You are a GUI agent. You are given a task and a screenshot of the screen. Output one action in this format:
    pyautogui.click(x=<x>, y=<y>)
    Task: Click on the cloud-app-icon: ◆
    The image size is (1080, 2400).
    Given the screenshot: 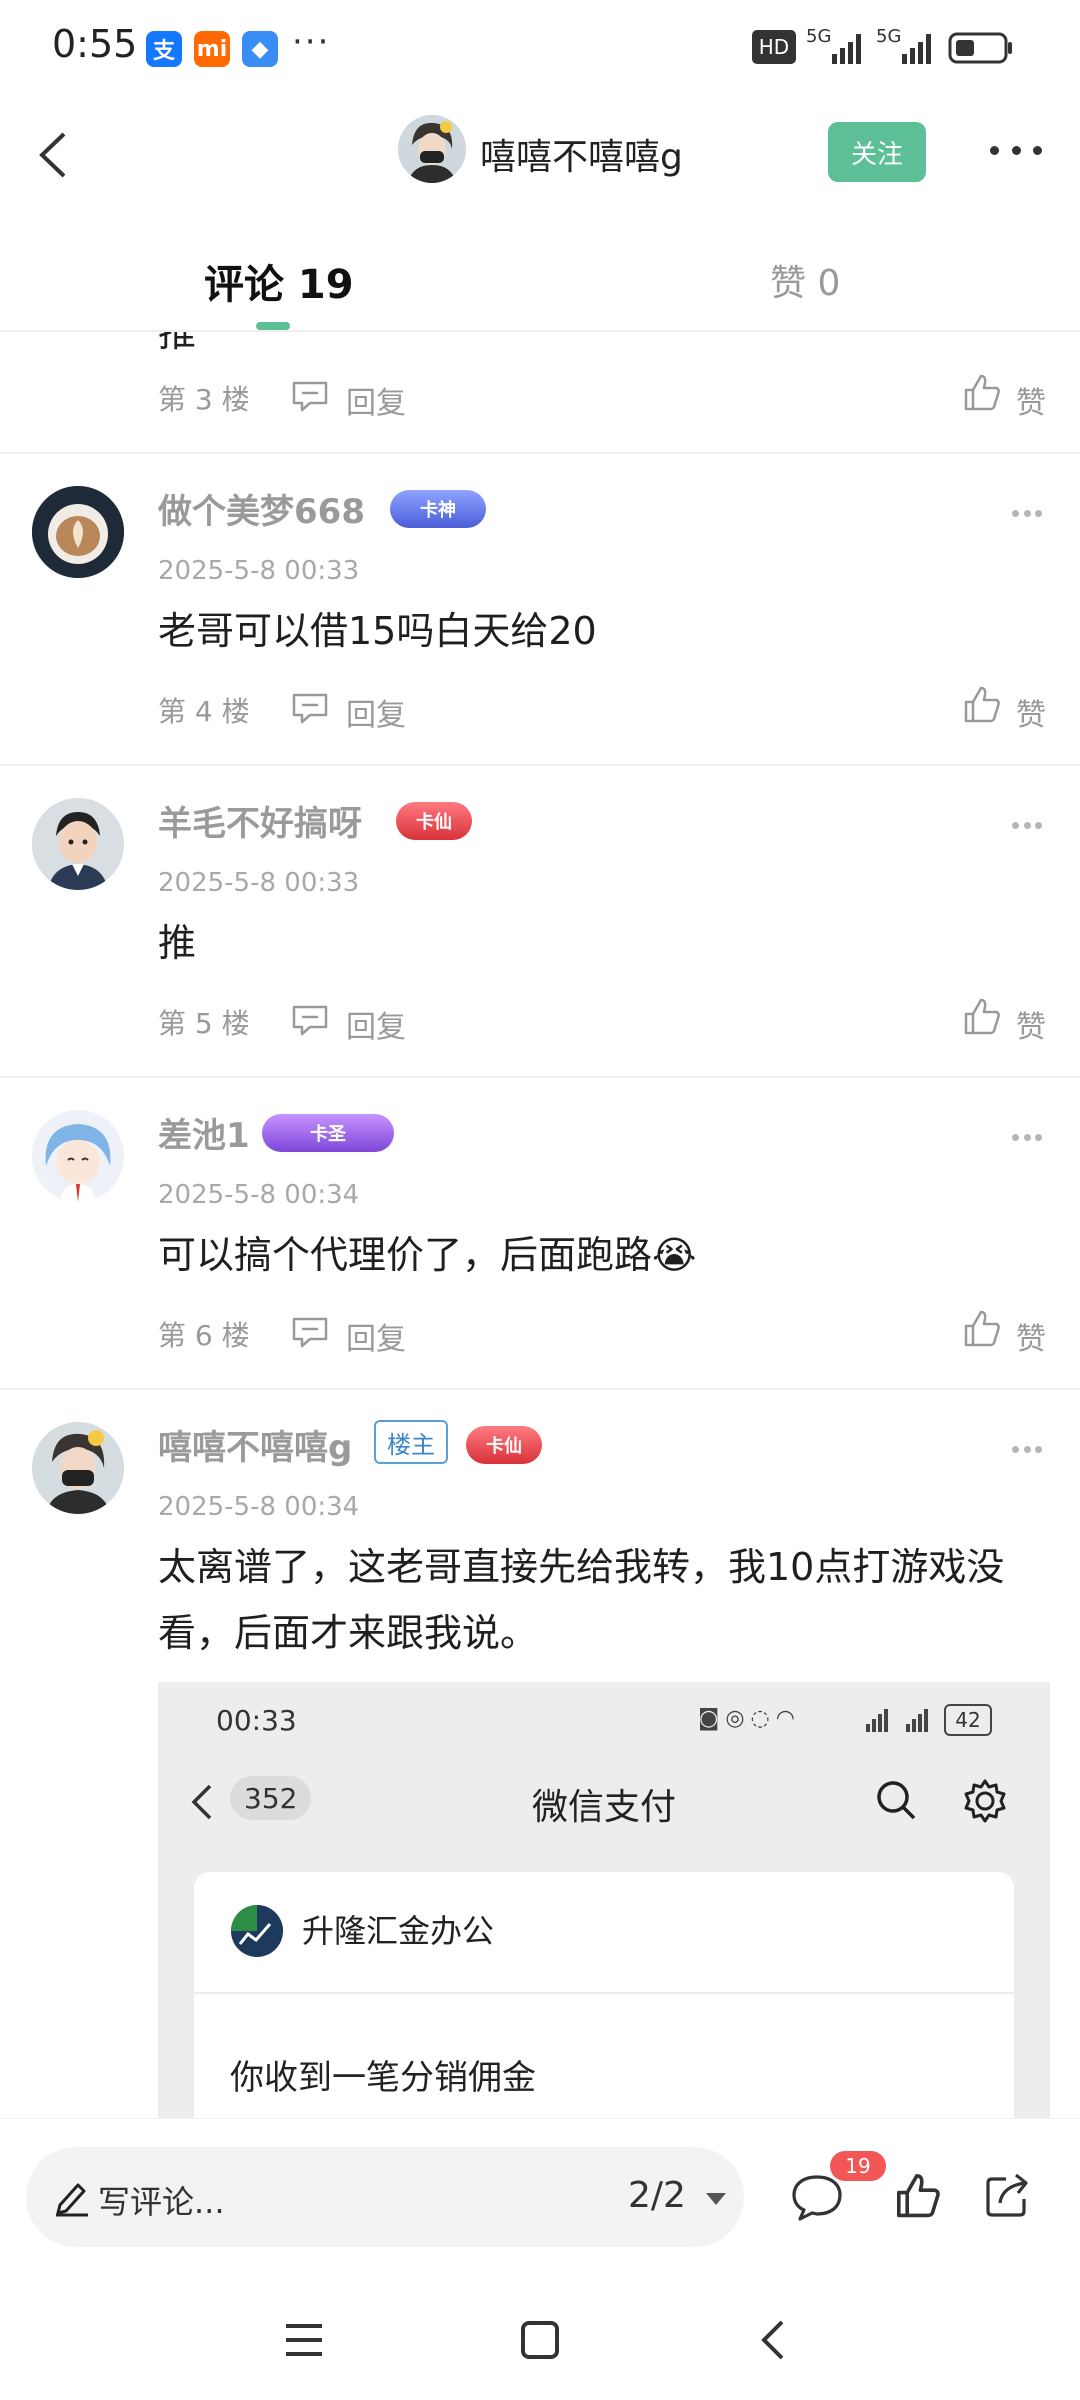 What is the action you would take?
    pyautogui.click(x=260, y=49)
    